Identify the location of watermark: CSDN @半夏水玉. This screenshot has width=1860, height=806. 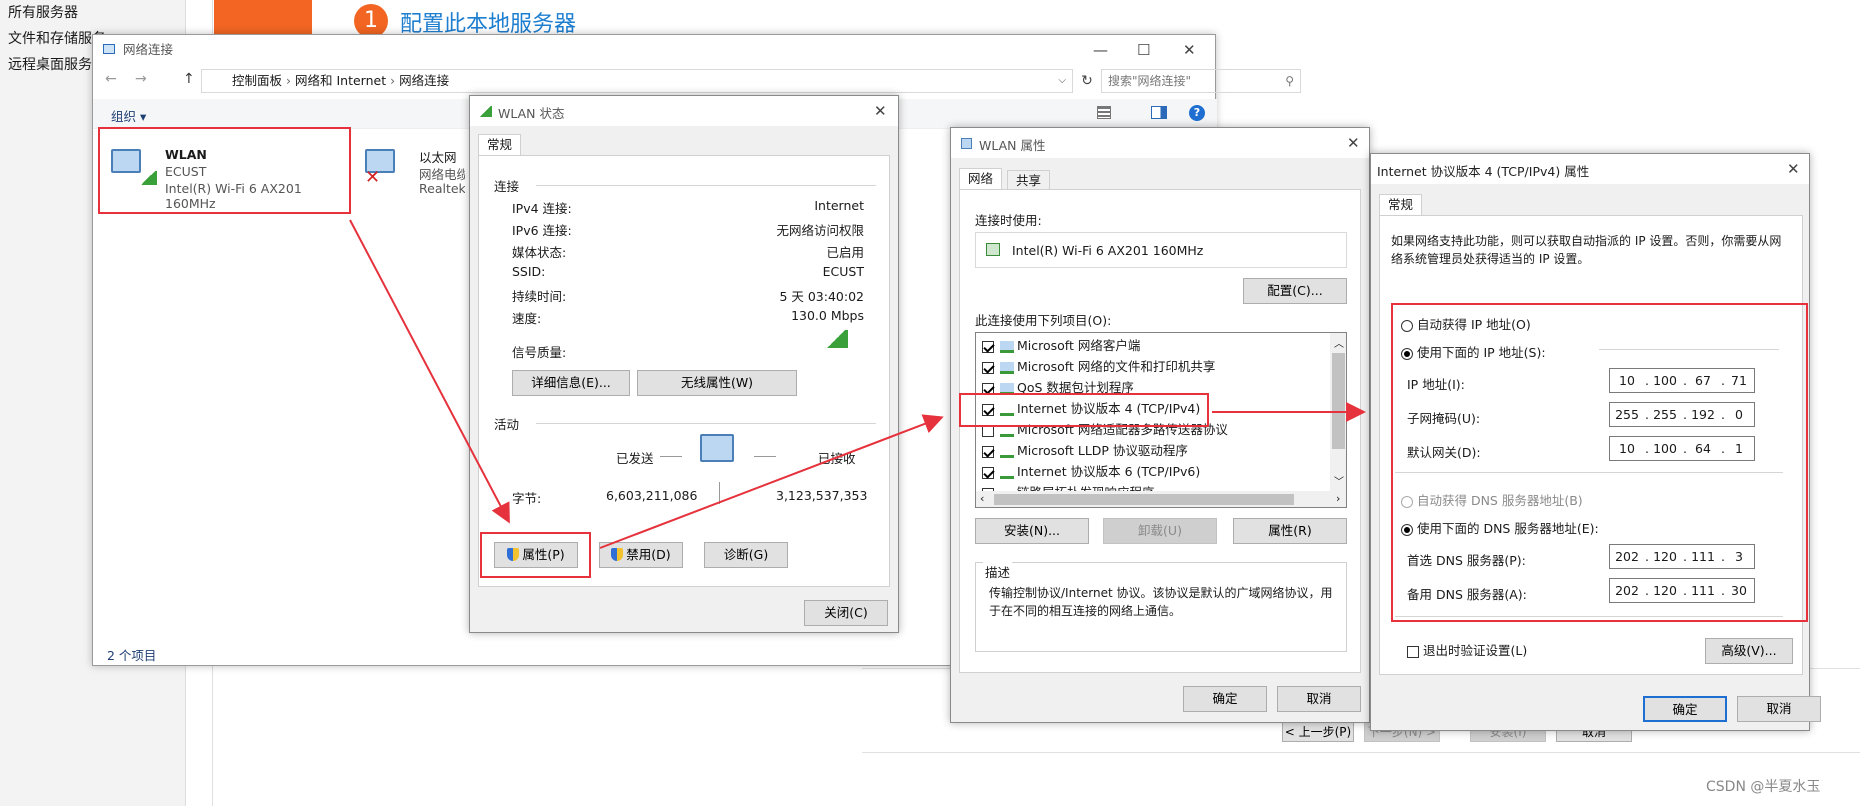
(1763, 787).